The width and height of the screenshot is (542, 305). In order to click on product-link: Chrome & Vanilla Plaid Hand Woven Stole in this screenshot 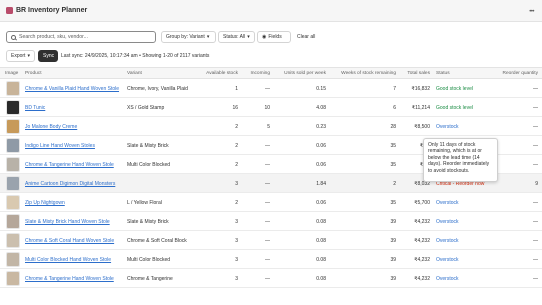, I will do `click(72, 89)`.